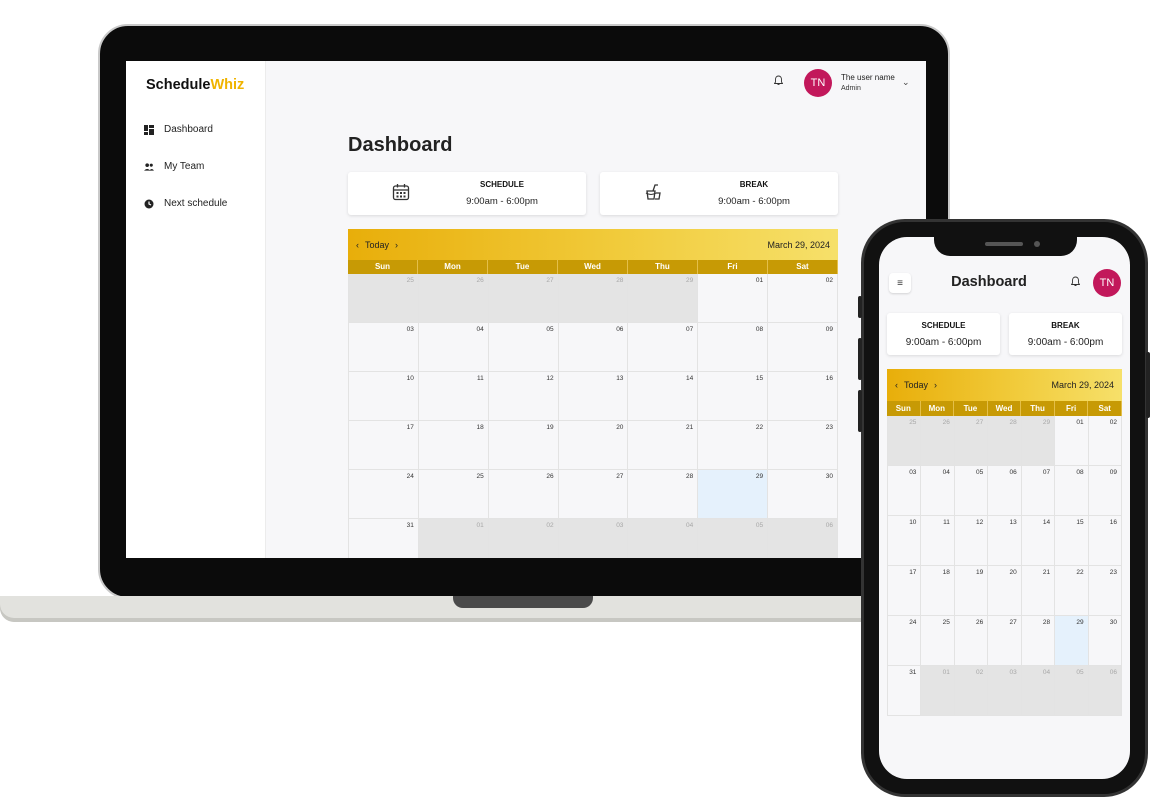  What do you see at coordinates (868, 83) in the screenshot?
I see `user-info: The user name Admin` at bounding box center [868, 83].